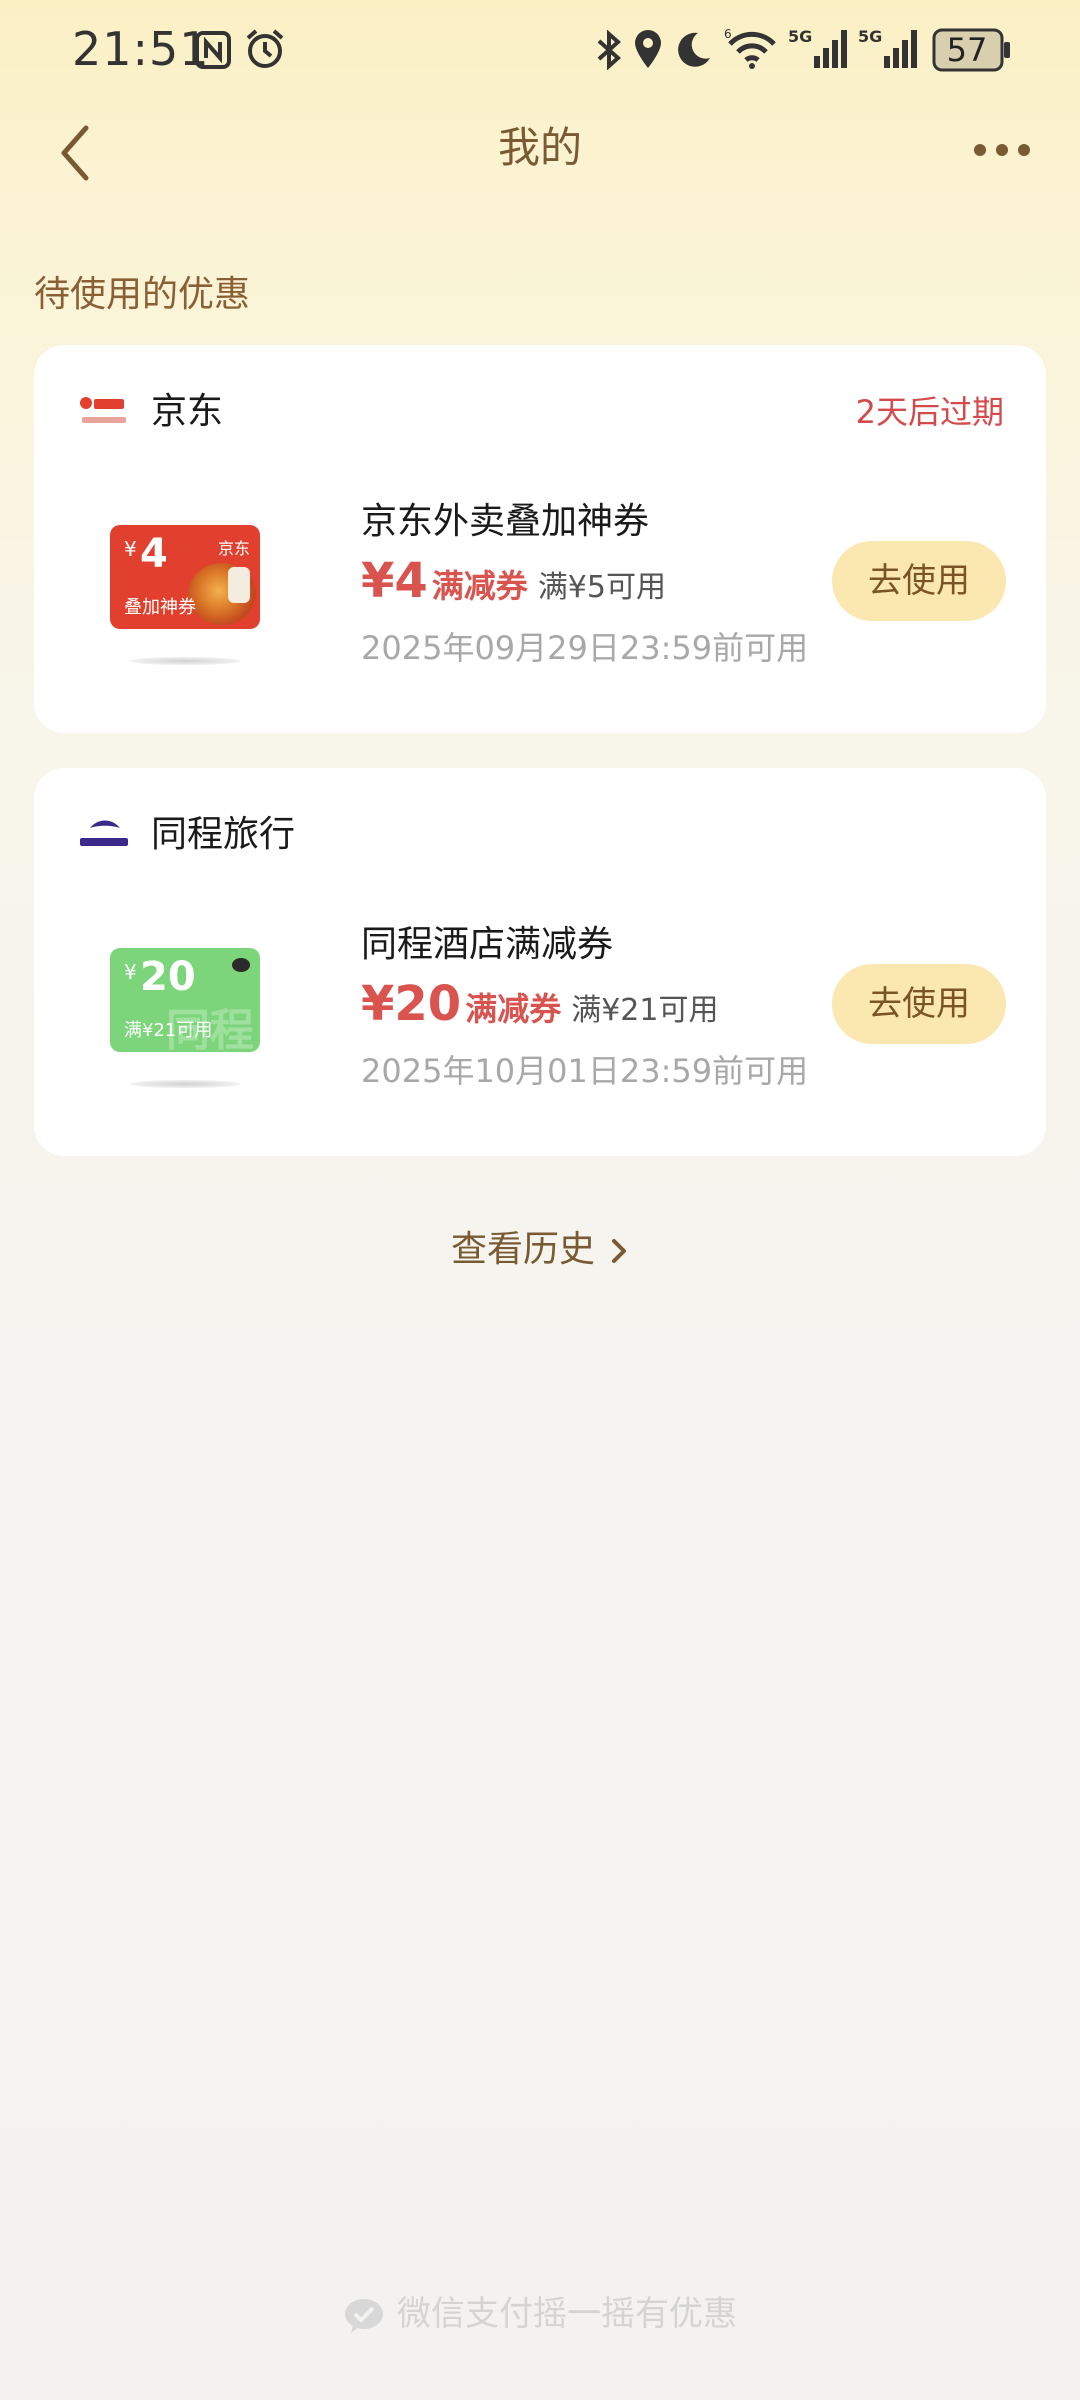 The width and height of the screenshot is (1080, 2400). I want to click on section-title: 待使用的优惠, so click(142, 294).